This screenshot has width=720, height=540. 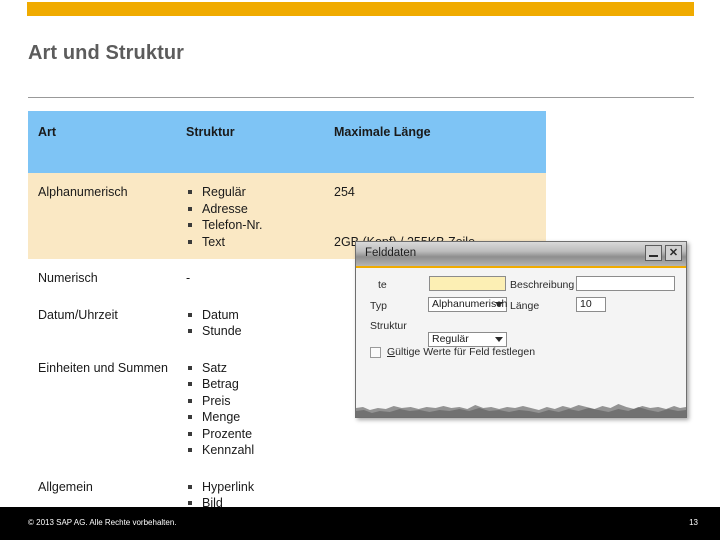 What do you see at coordinates (450, 339) in the screenshot?
I see `struktur-select-value: Regulär` at bounding box center [450, 339].